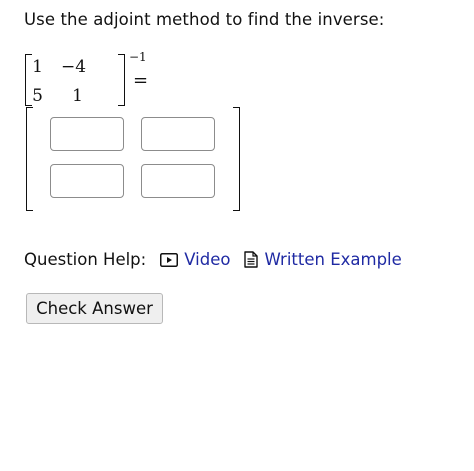  I want to click on answer-input-r1c2, so click(178, 134).